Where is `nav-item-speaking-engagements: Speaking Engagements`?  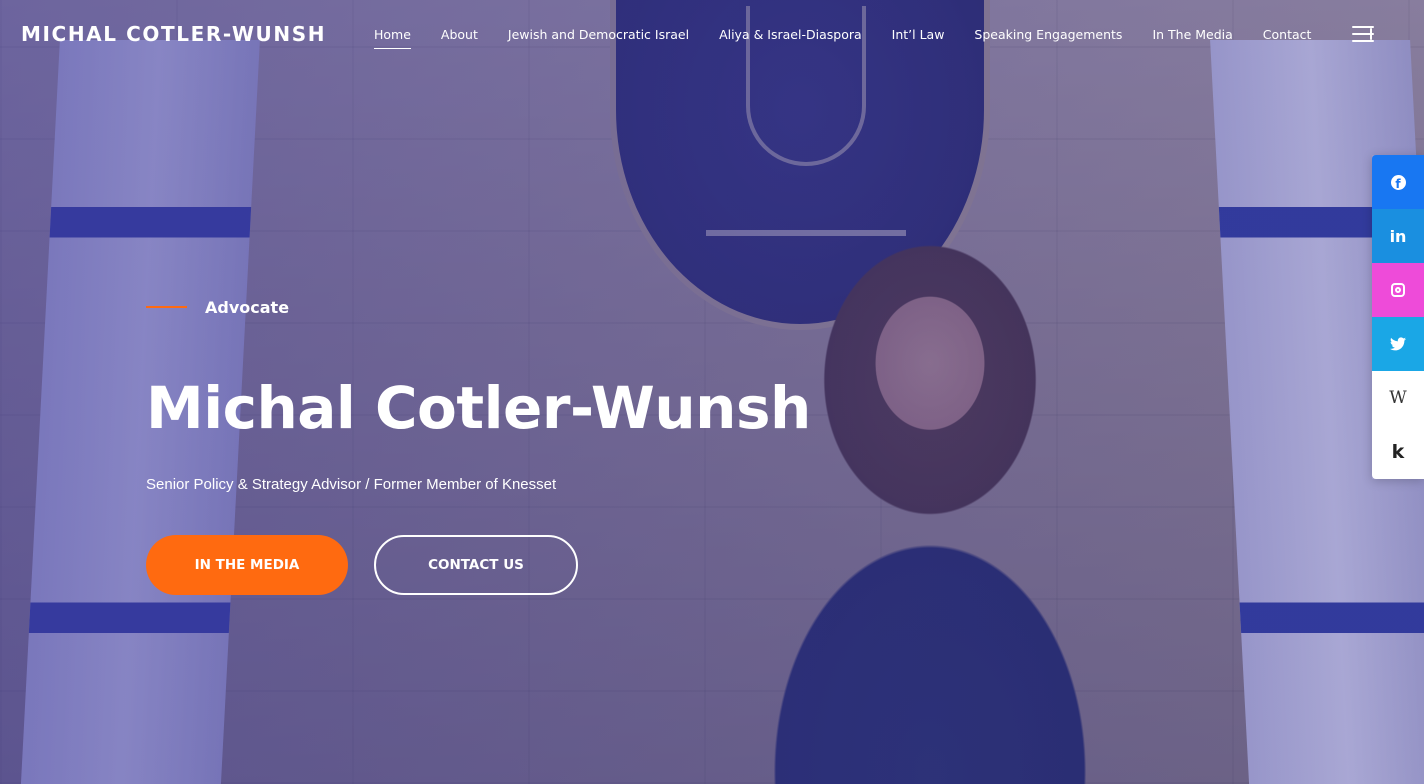
nav-item-speaking-engagements: Speaking Engagements is located at coordinates (1048, 38).